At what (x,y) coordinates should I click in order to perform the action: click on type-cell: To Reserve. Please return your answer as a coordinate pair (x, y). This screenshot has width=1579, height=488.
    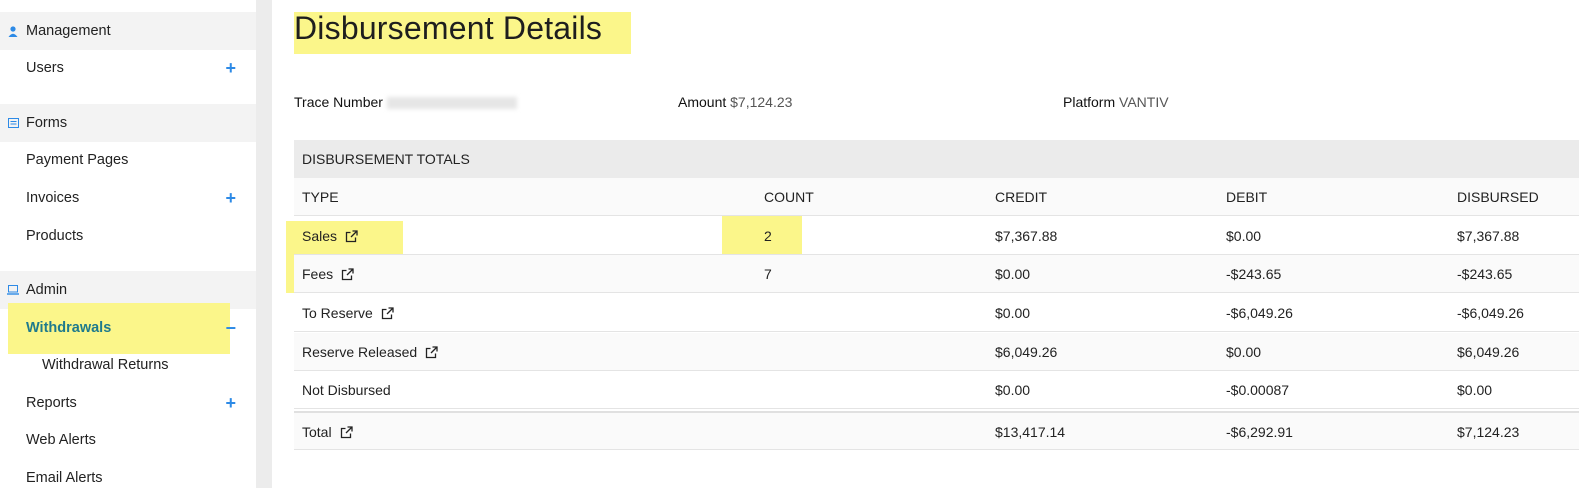
    Looking at the image, I should click on (348, 313).